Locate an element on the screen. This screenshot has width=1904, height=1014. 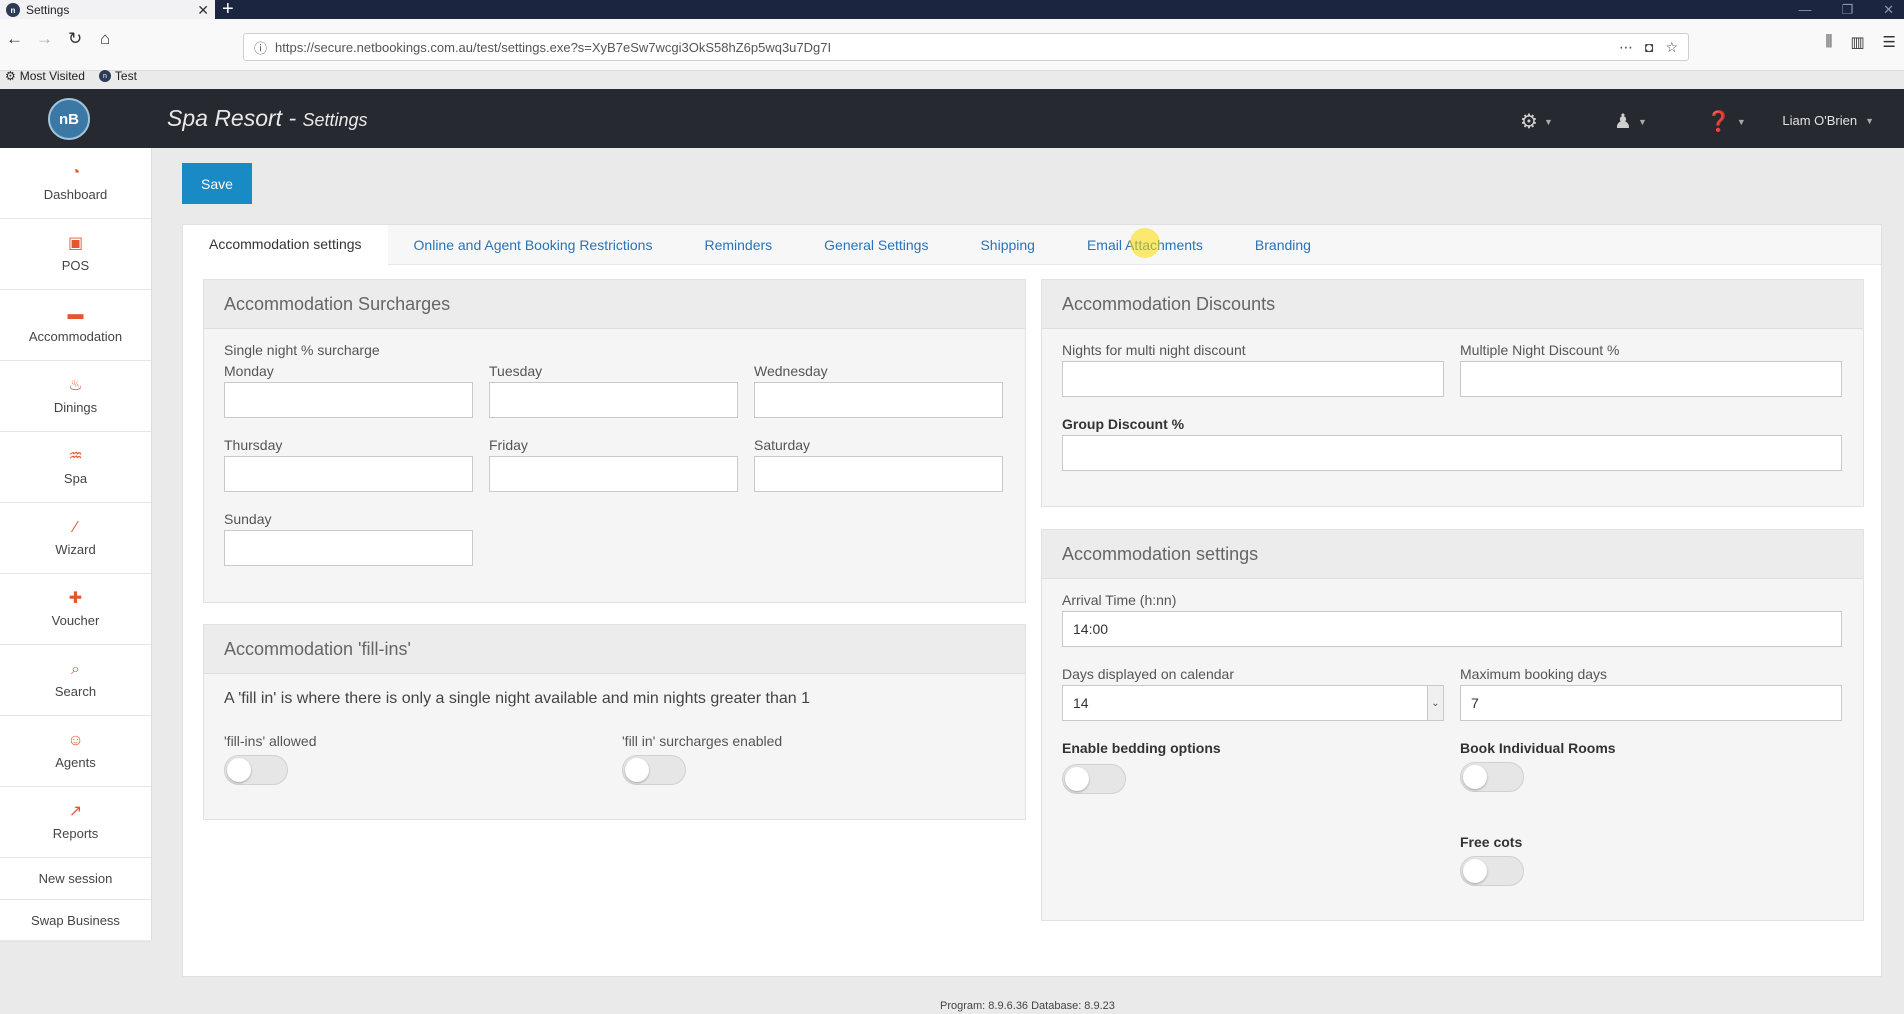
chevron-down-icon: ⌄ is located at coordinates (1435, 703).